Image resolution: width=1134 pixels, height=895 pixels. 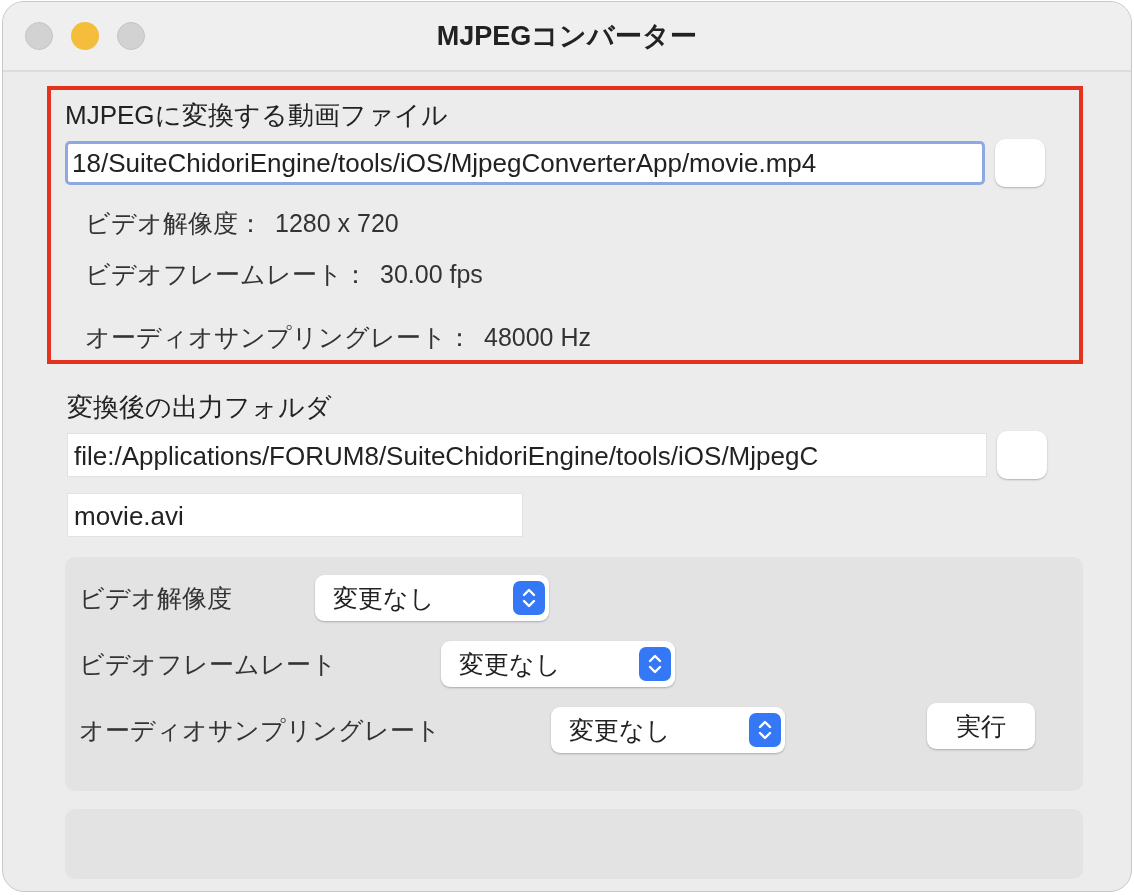 I want to click on run-button: 実行, so click(x=981, y=726).